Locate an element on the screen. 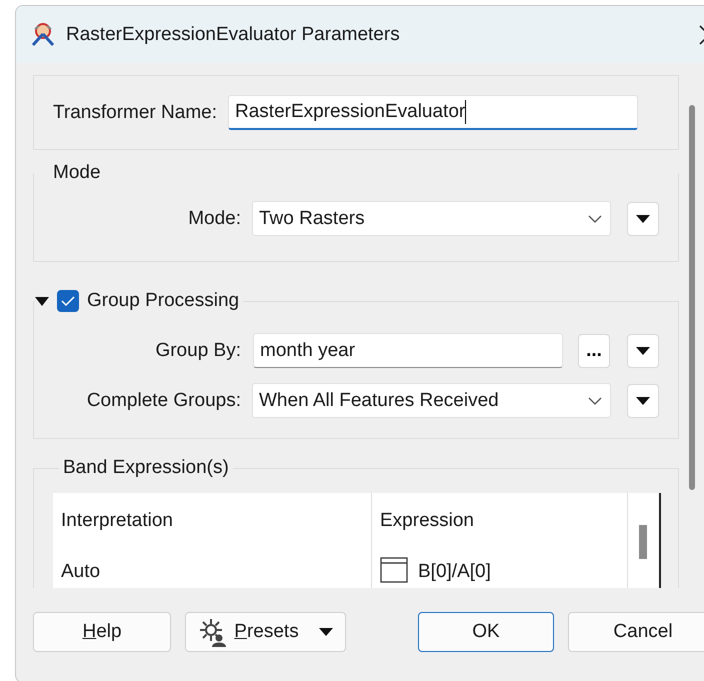 The image size is (704, 681). window-title: RasterExpressionEvaluator Parameters is located at coordinates (233, 35).